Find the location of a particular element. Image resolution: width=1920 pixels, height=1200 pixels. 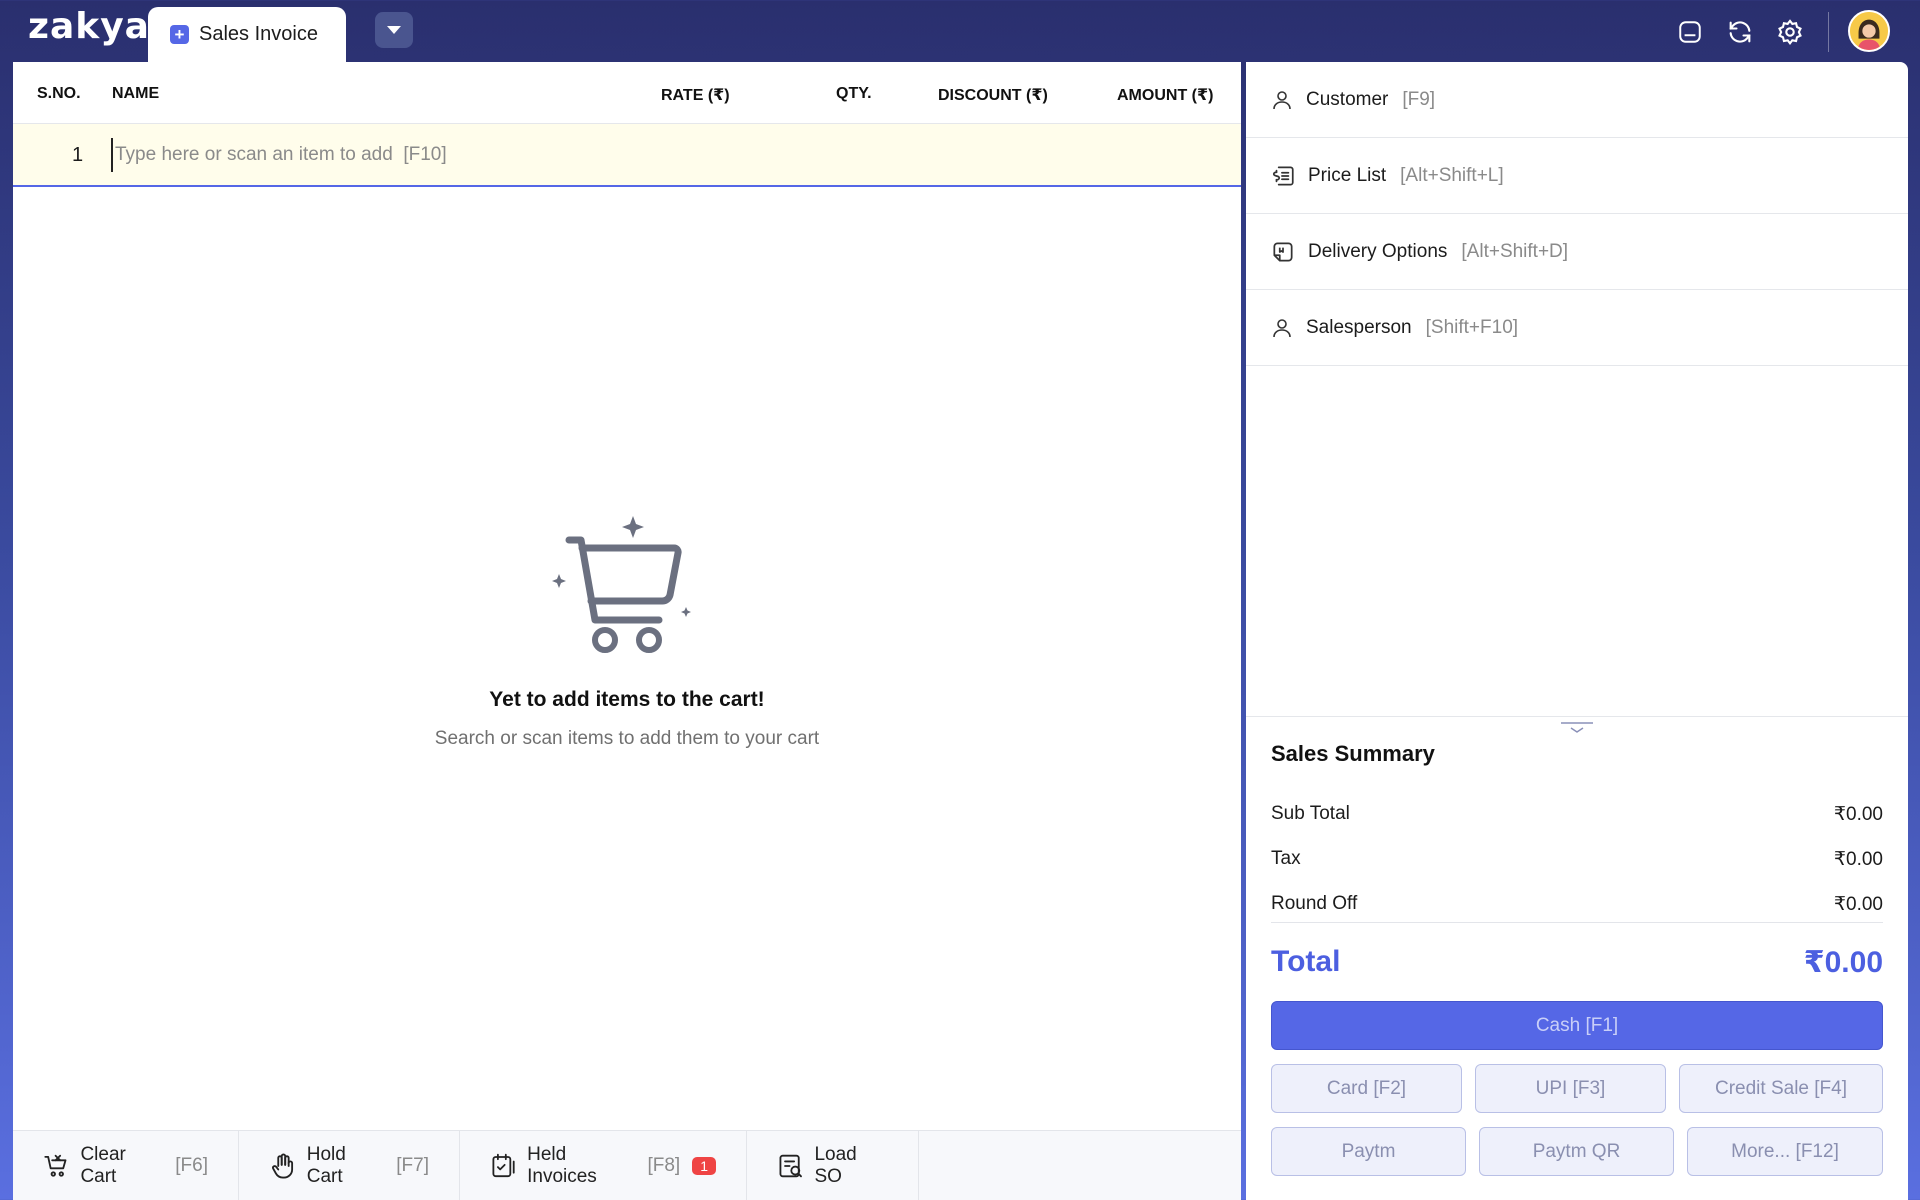

tax-value: ₹0.00 is located at coordinates (1858, 859).